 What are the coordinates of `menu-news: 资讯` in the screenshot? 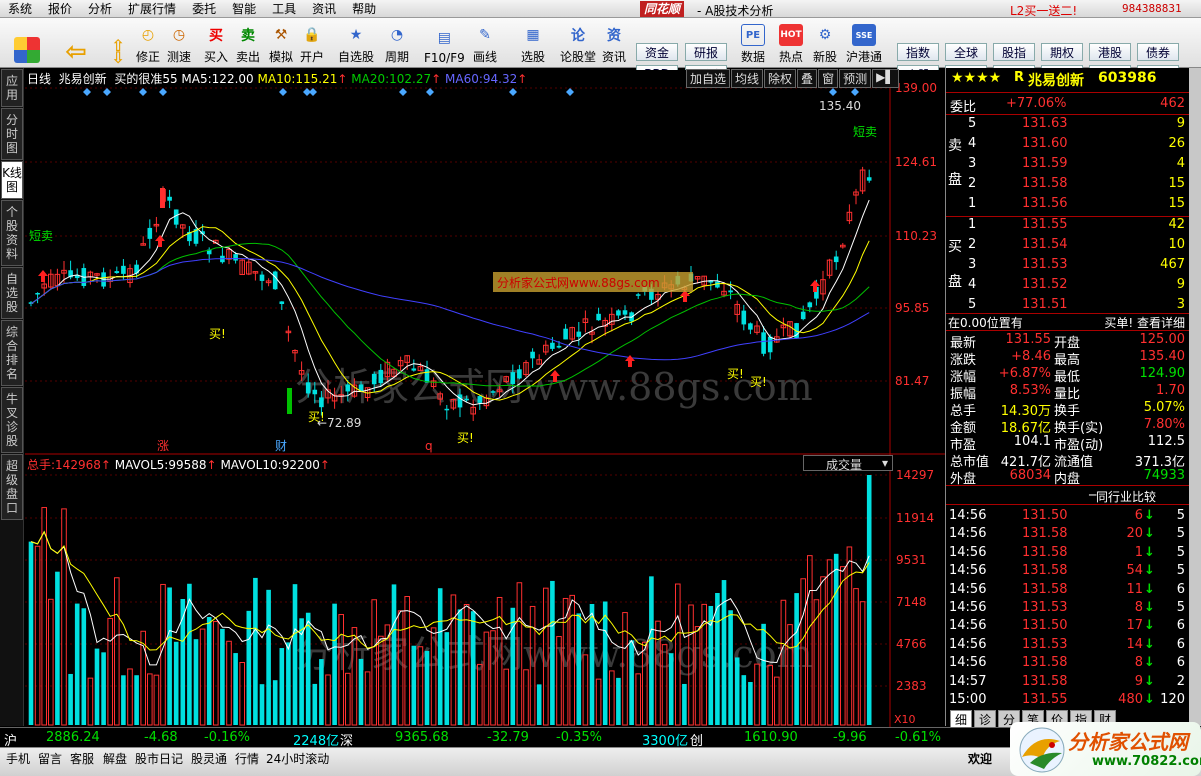 It's located at (324, 8).